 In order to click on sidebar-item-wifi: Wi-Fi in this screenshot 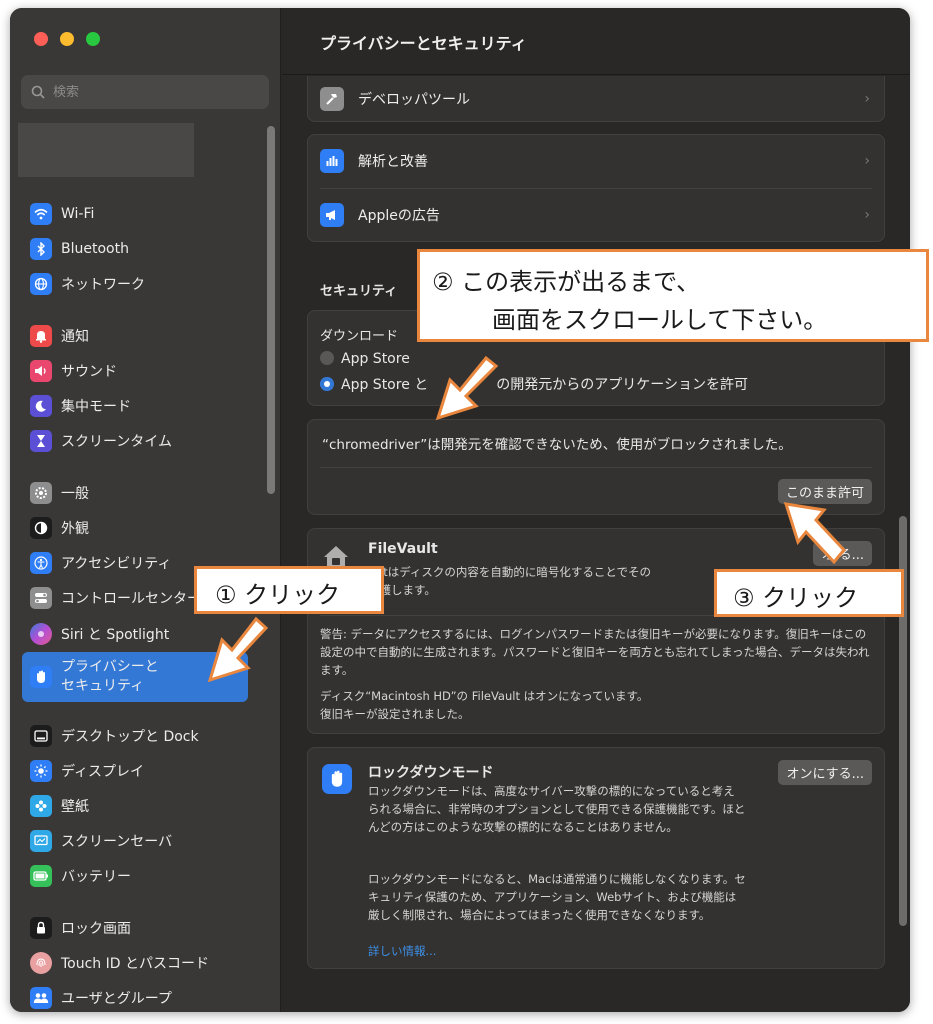, I will do `click(135, 214)`.